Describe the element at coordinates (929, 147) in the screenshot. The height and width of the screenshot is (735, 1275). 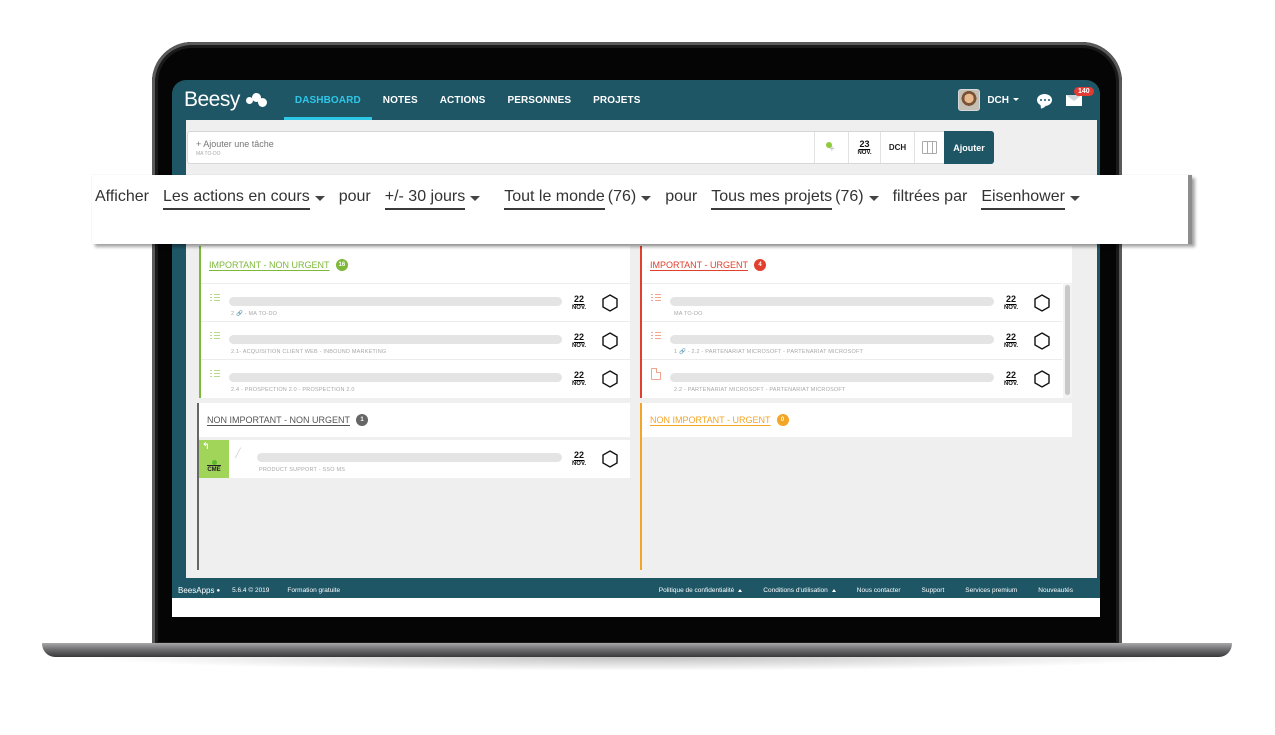
I see `board-button` at that location.